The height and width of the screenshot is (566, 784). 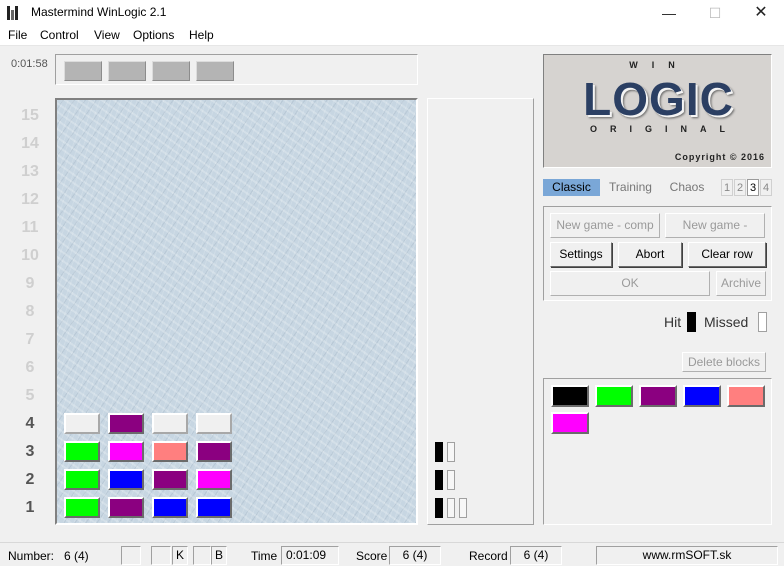 I want to click on color-palette, so click(x=657, y=451).